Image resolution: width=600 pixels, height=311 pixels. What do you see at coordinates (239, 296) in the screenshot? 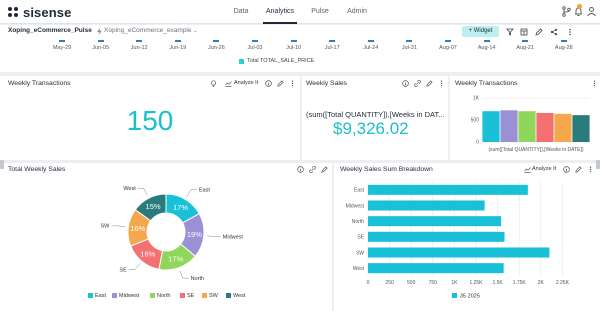
I see `legend-label: West` at bounding box center [239, 296].